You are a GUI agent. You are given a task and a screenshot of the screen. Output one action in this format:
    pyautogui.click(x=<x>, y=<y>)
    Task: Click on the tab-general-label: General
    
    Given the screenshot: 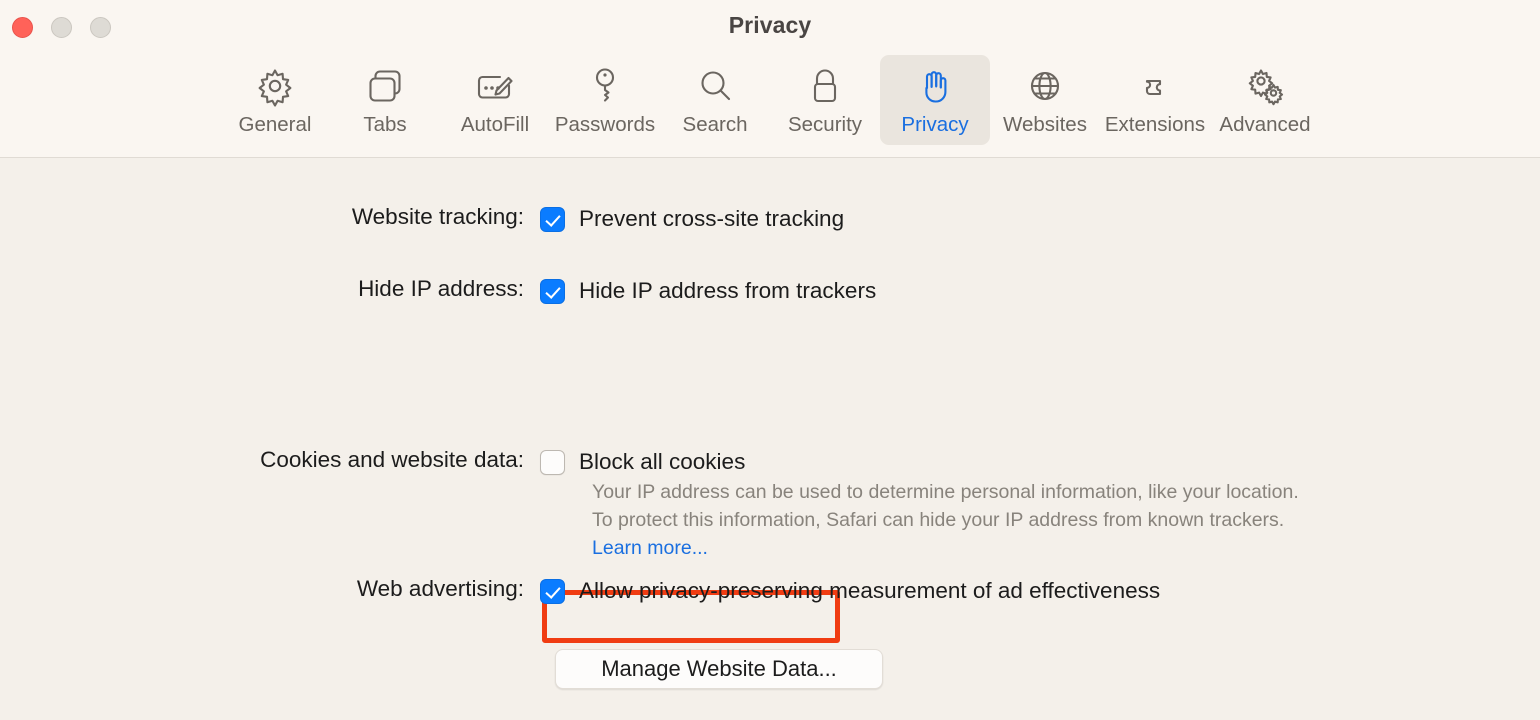 What is the action you would take?
    pyautogui.click(x=275, y=124)
    